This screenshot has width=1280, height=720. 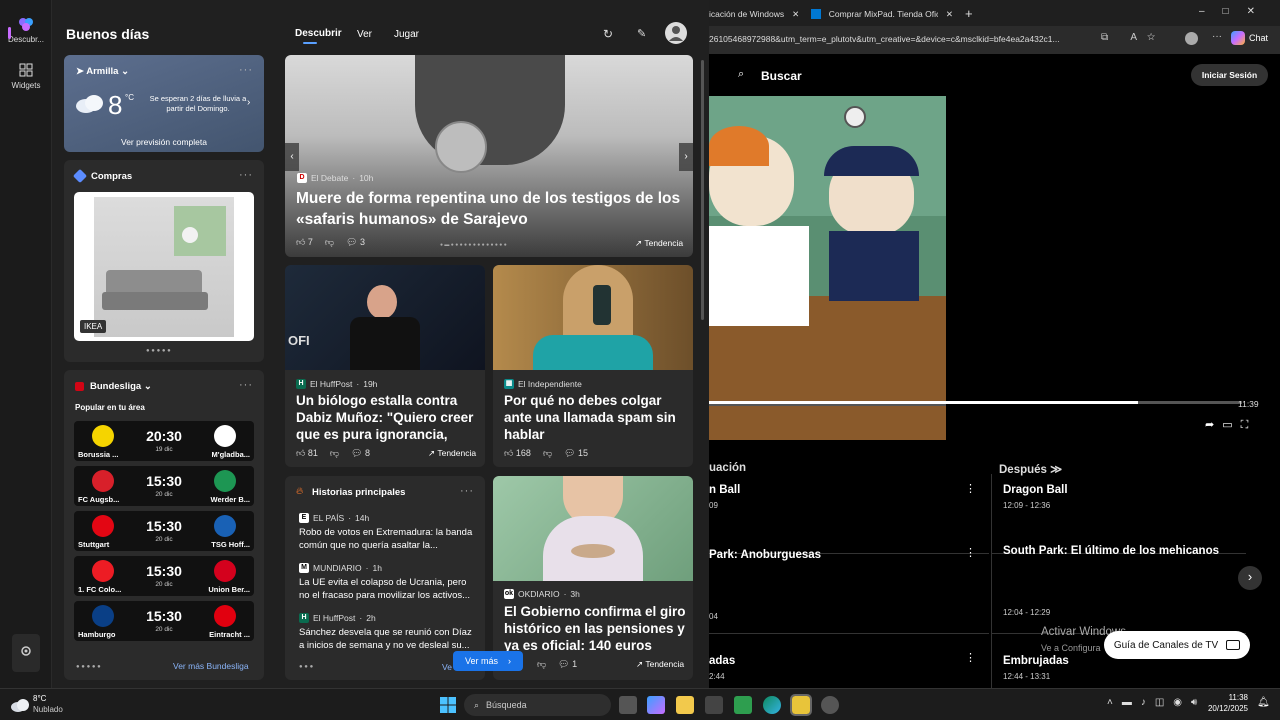 I want to click on product-image: IKEA, so click(x=164, y=266).